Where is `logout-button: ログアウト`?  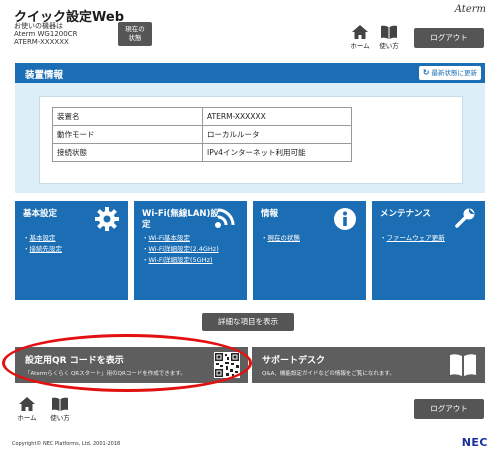
logout-button: ログアウト is located at coordinates (449, 38).